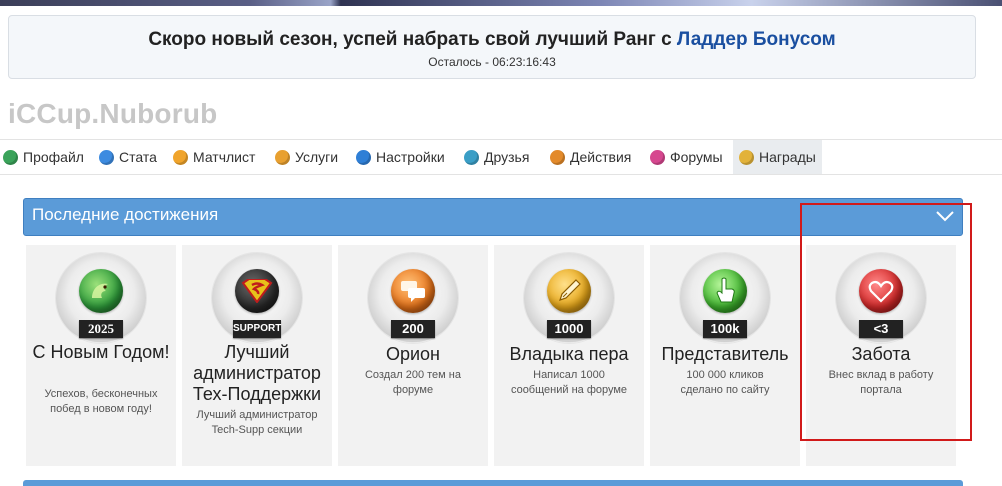 This screenshot has height=486, width=1002. What do you see at coordinates (557, 157) in the screenshot?
I see `actions-icon` at bounding box center [557, 157].